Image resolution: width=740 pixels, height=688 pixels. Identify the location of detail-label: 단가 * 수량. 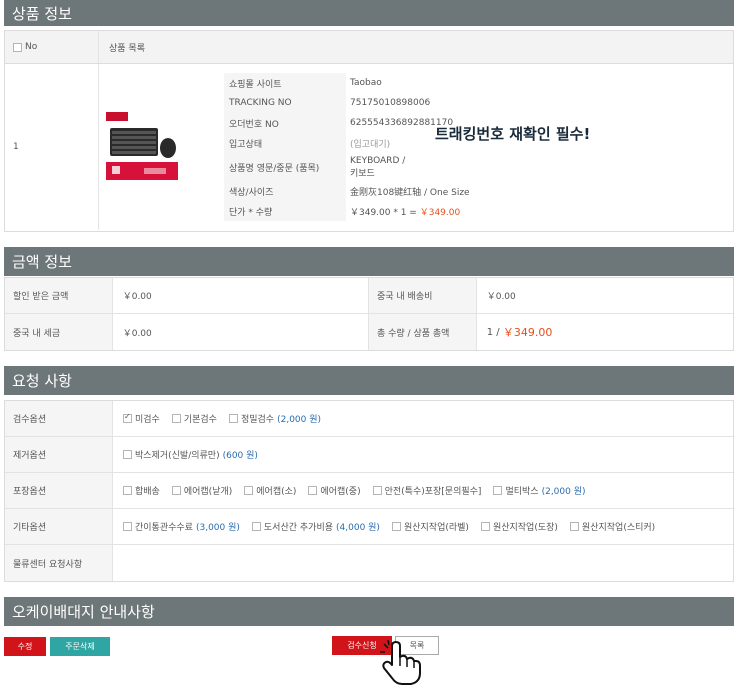
(285, 211).